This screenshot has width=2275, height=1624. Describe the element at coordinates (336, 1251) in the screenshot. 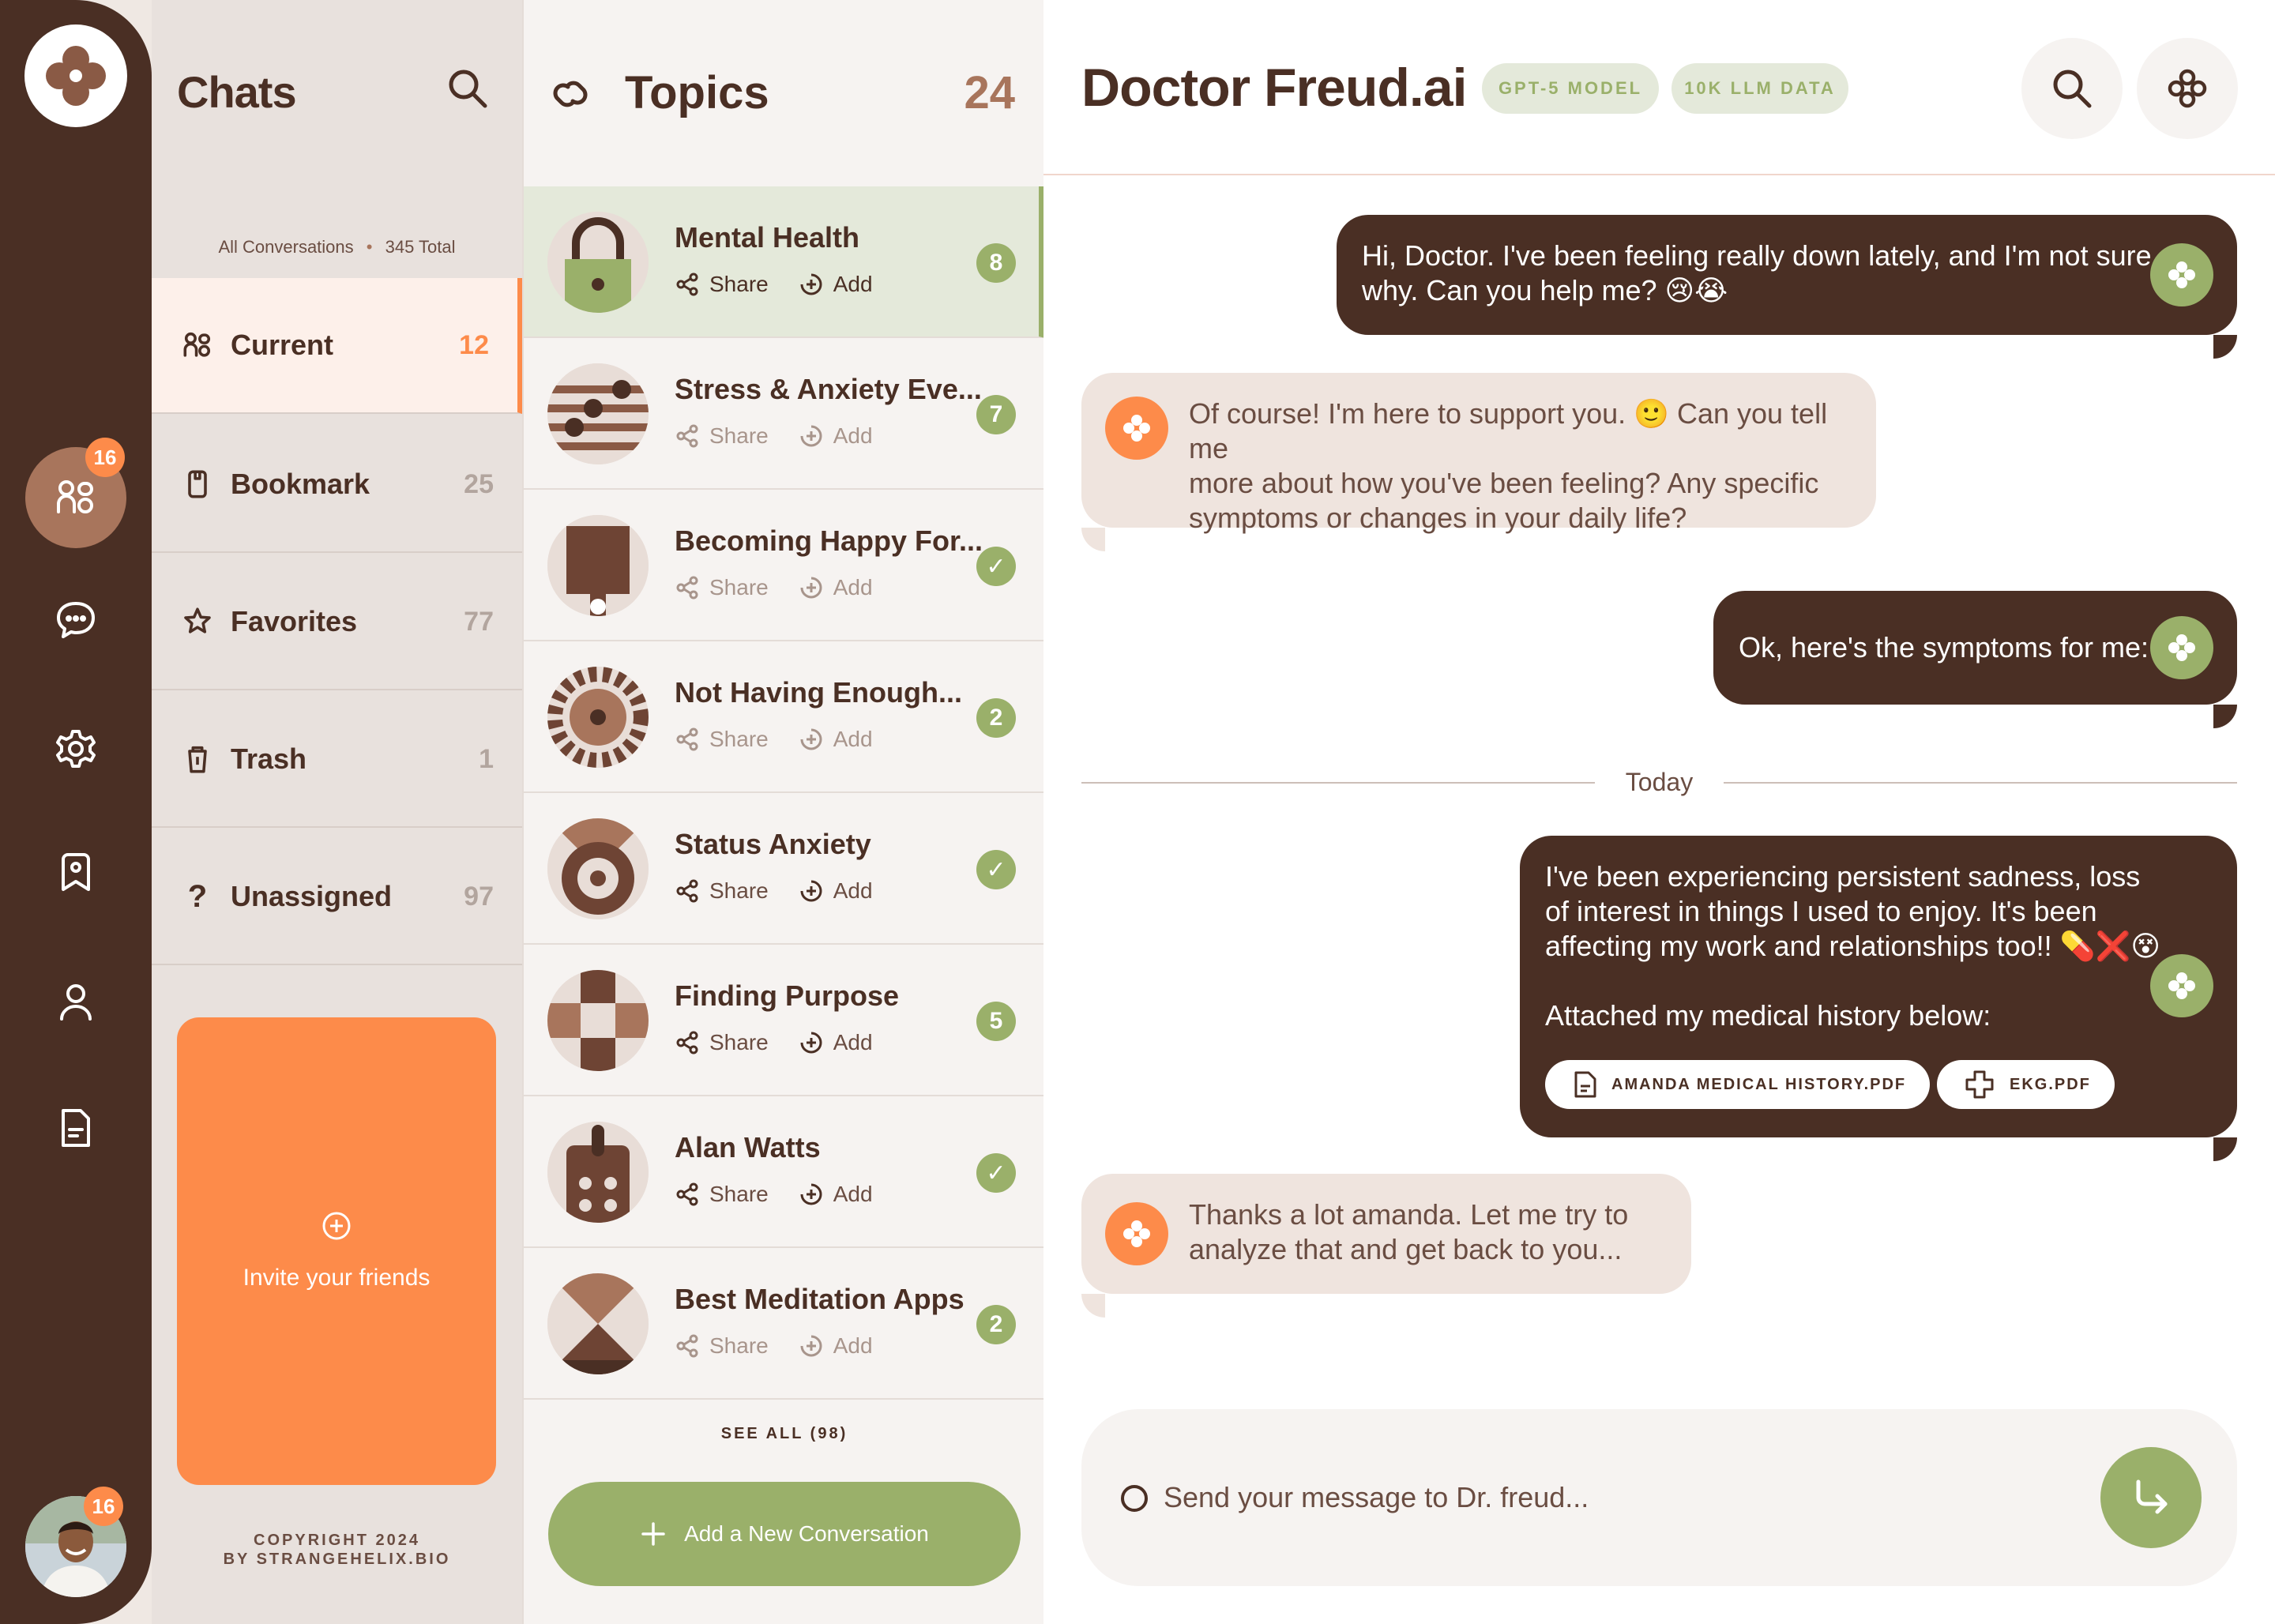

I see `invite-friends-card: Invite your friends` at that location.